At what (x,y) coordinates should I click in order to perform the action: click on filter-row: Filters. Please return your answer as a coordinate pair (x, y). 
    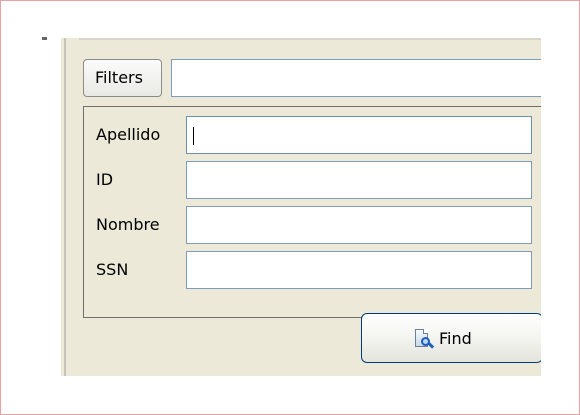
    Looking at the image, I should click on (311, 78).